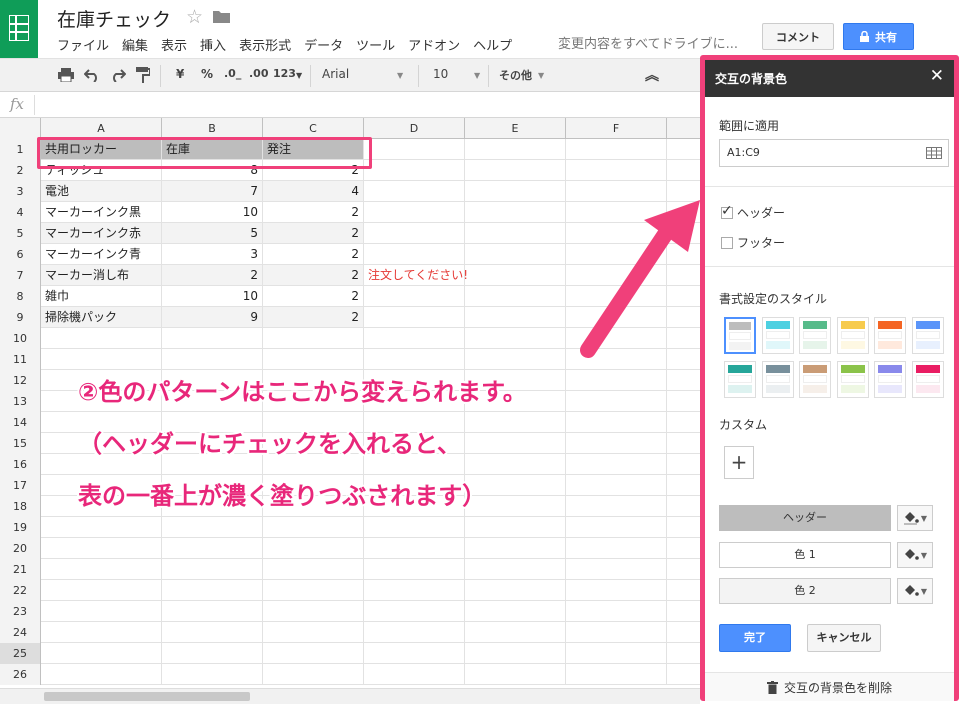  I want to click on number-format-dropdown: 123, so click(284, 73).